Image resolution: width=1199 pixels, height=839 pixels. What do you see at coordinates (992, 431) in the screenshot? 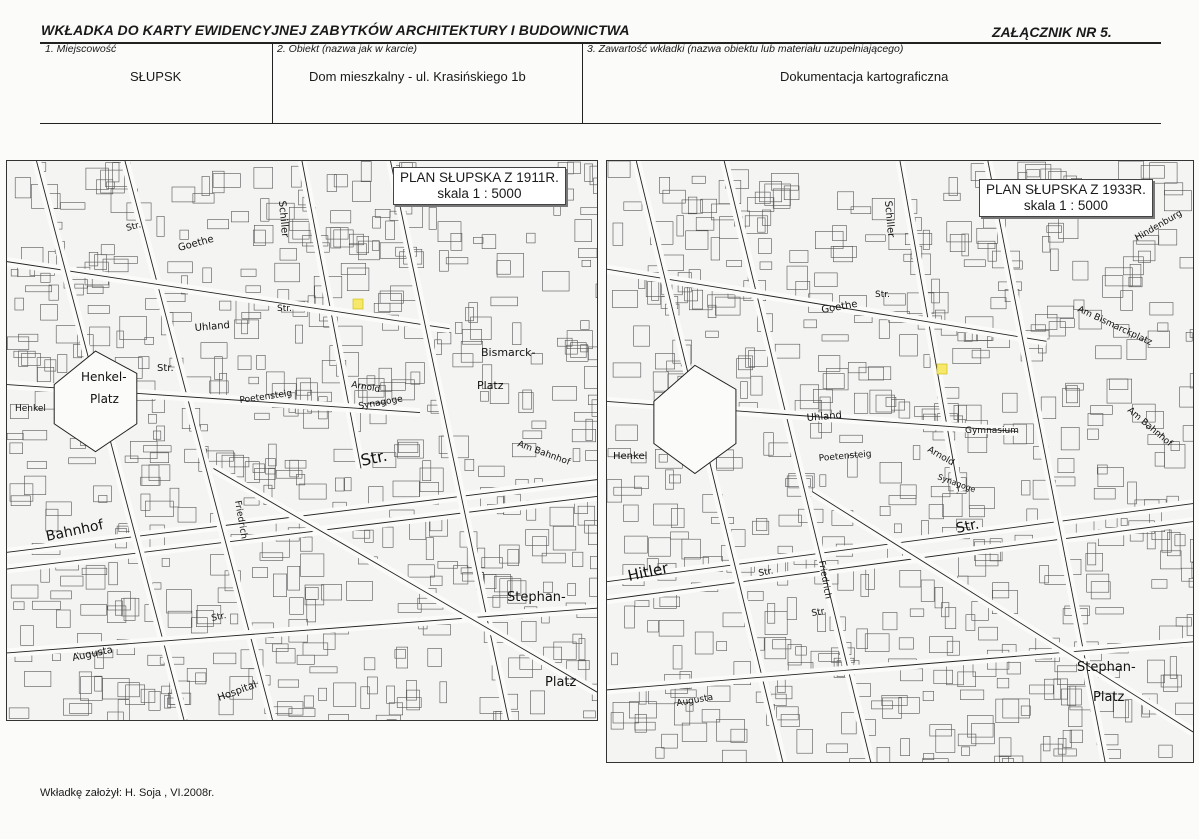
I see `street-label: Gymnasium` at bounding box center [992, 431].